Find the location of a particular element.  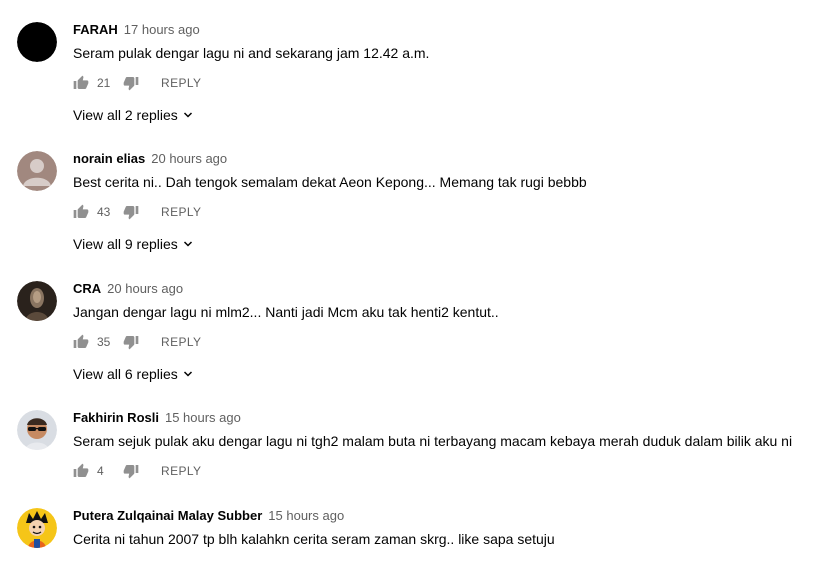

author-name: norain elias is located at coordinates (109, 158).